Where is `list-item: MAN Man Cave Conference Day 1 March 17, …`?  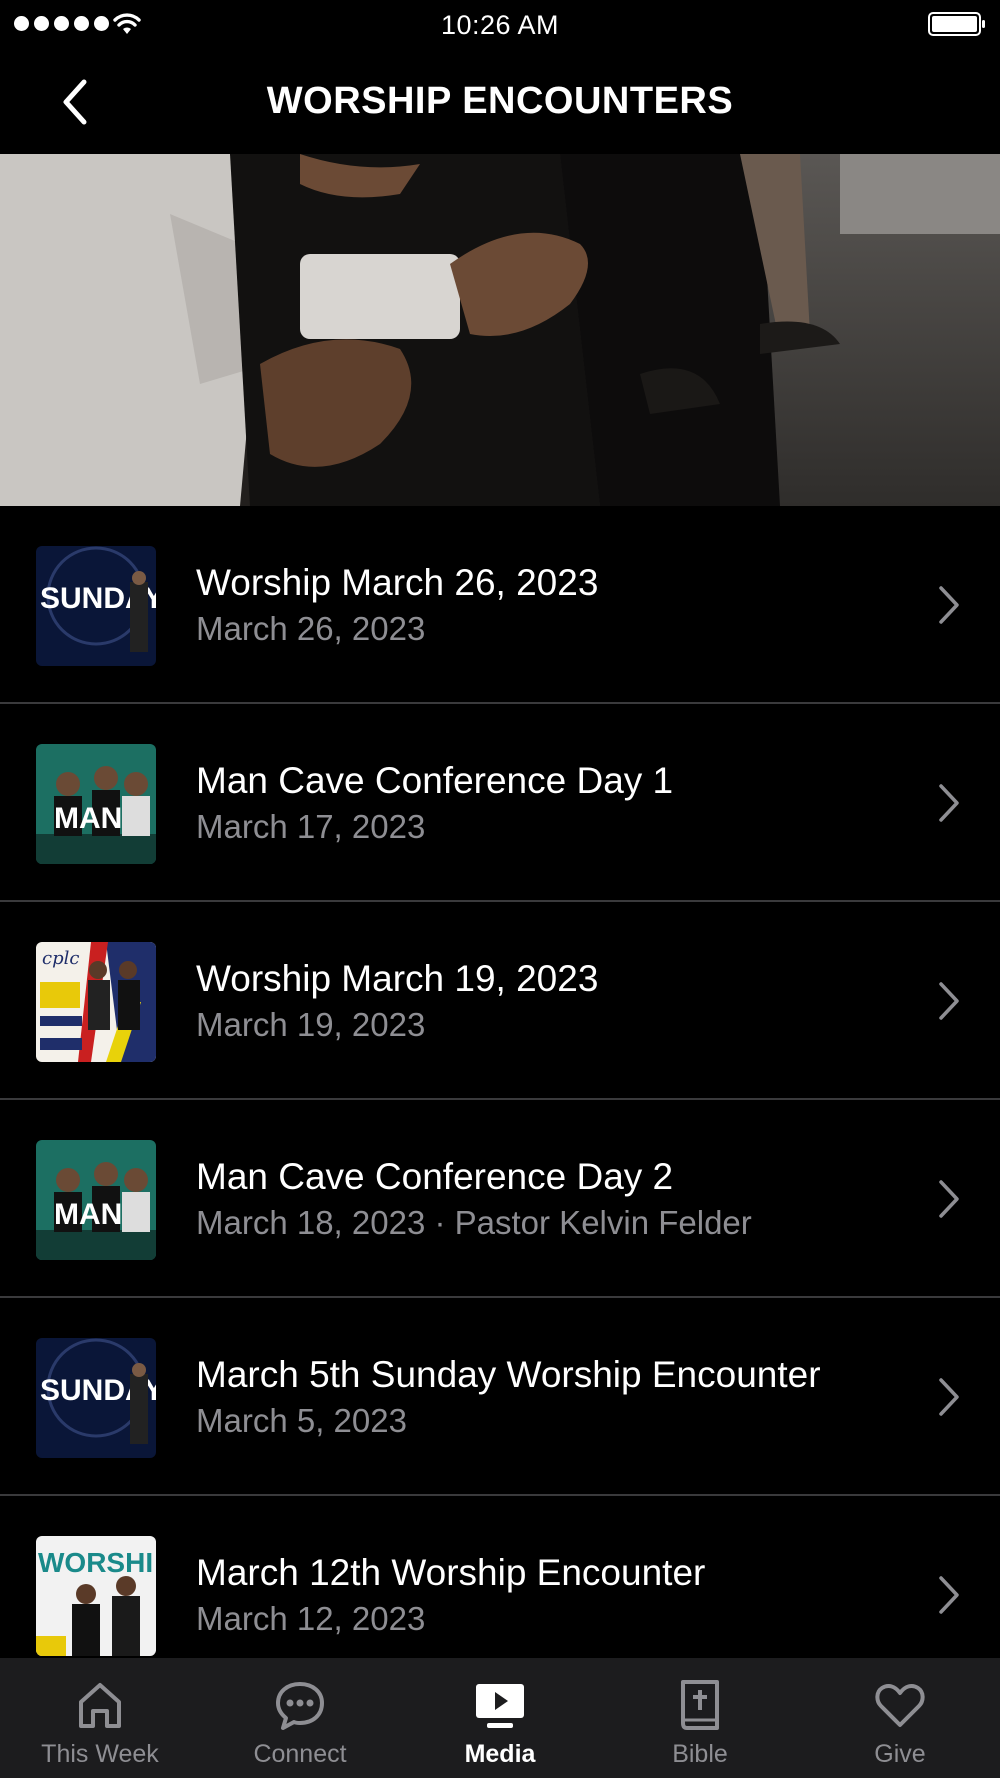 list-item: MAN Man Cave Conference Day 1 March 17, … is located at coordinates (500, 803).